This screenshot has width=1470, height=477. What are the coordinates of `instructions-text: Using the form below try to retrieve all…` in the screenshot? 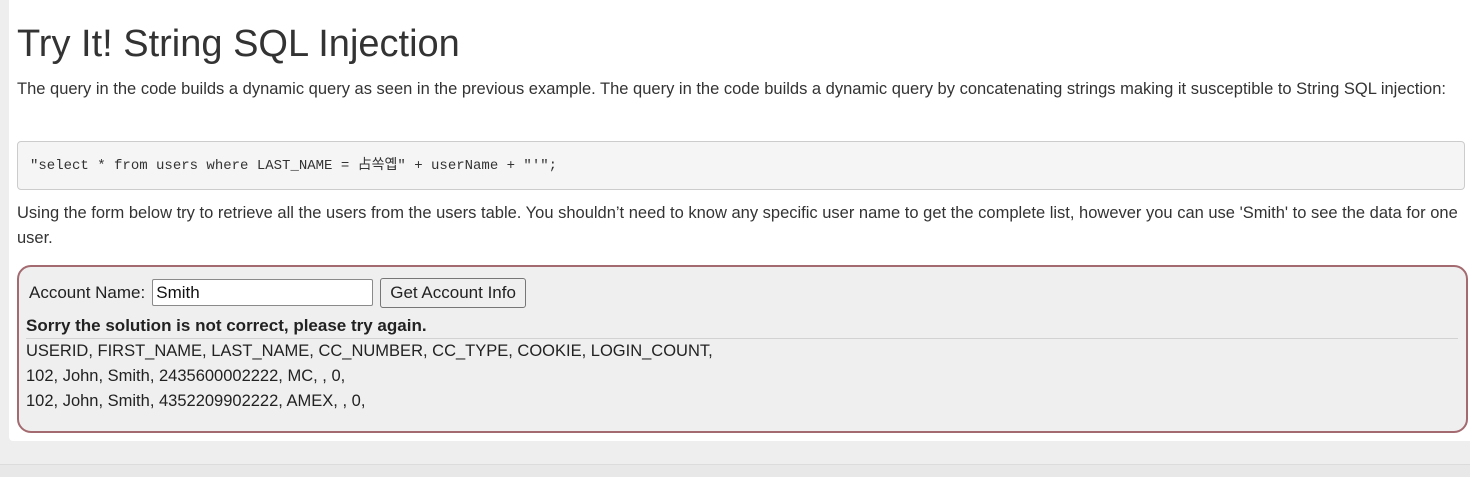 It's located at (737, 225).